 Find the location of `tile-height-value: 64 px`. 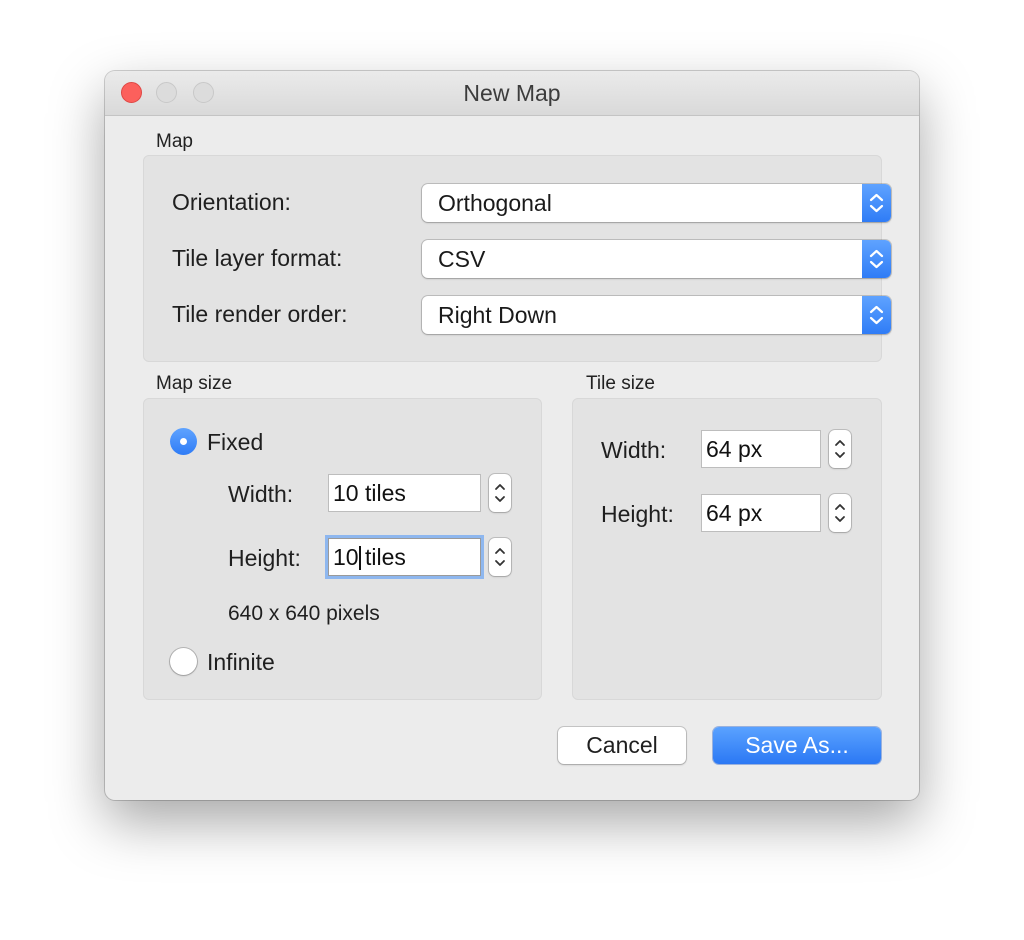

tile-height-value: 64 px is located at coordinates (734, 513).